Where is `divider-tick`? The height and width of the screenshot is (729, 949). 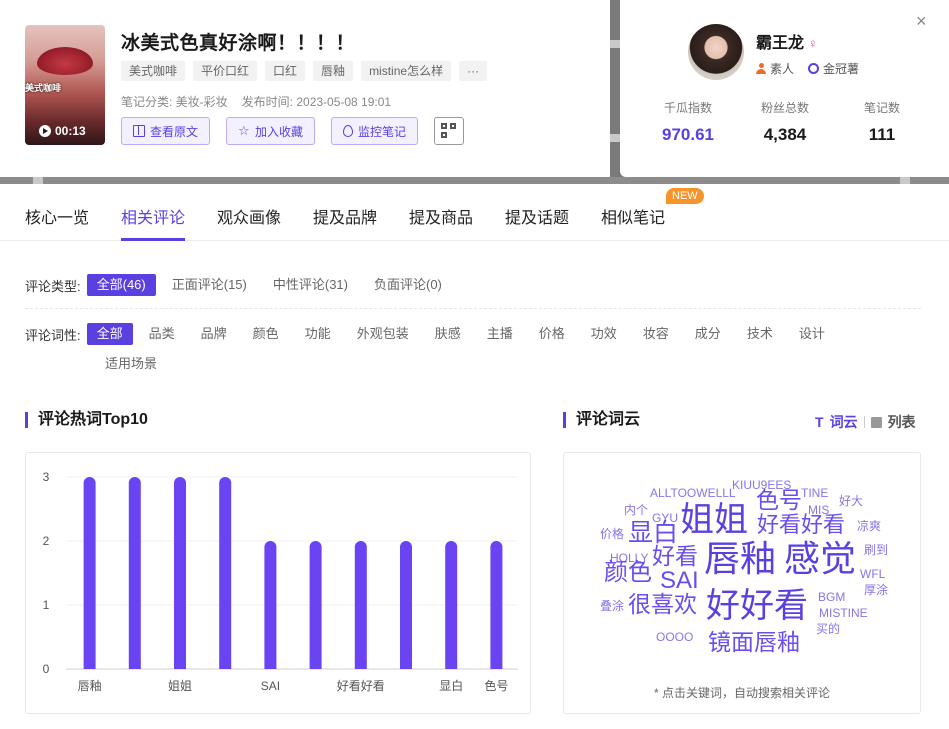
divider-tick is located at coordinates (615, 44).